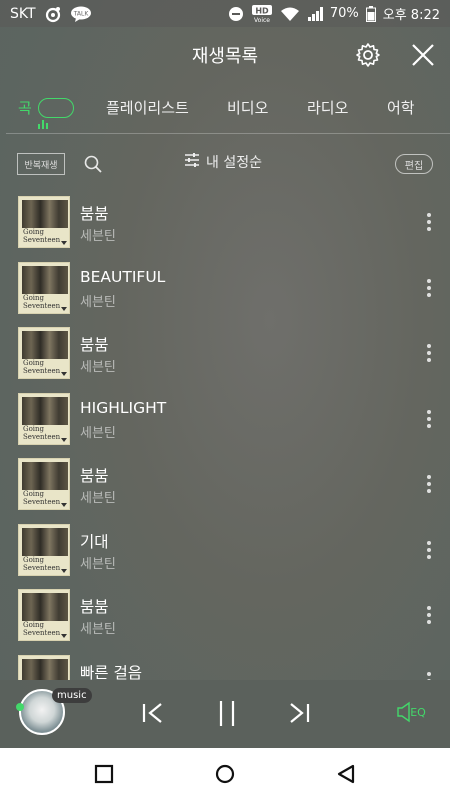 The image size is (450, 800). What do you see at coordinates (225, 664) in the screenshot?
I see `song-row: GoingSeventeen빠른 걸음세븐틴` at bounding box center [225, 664].